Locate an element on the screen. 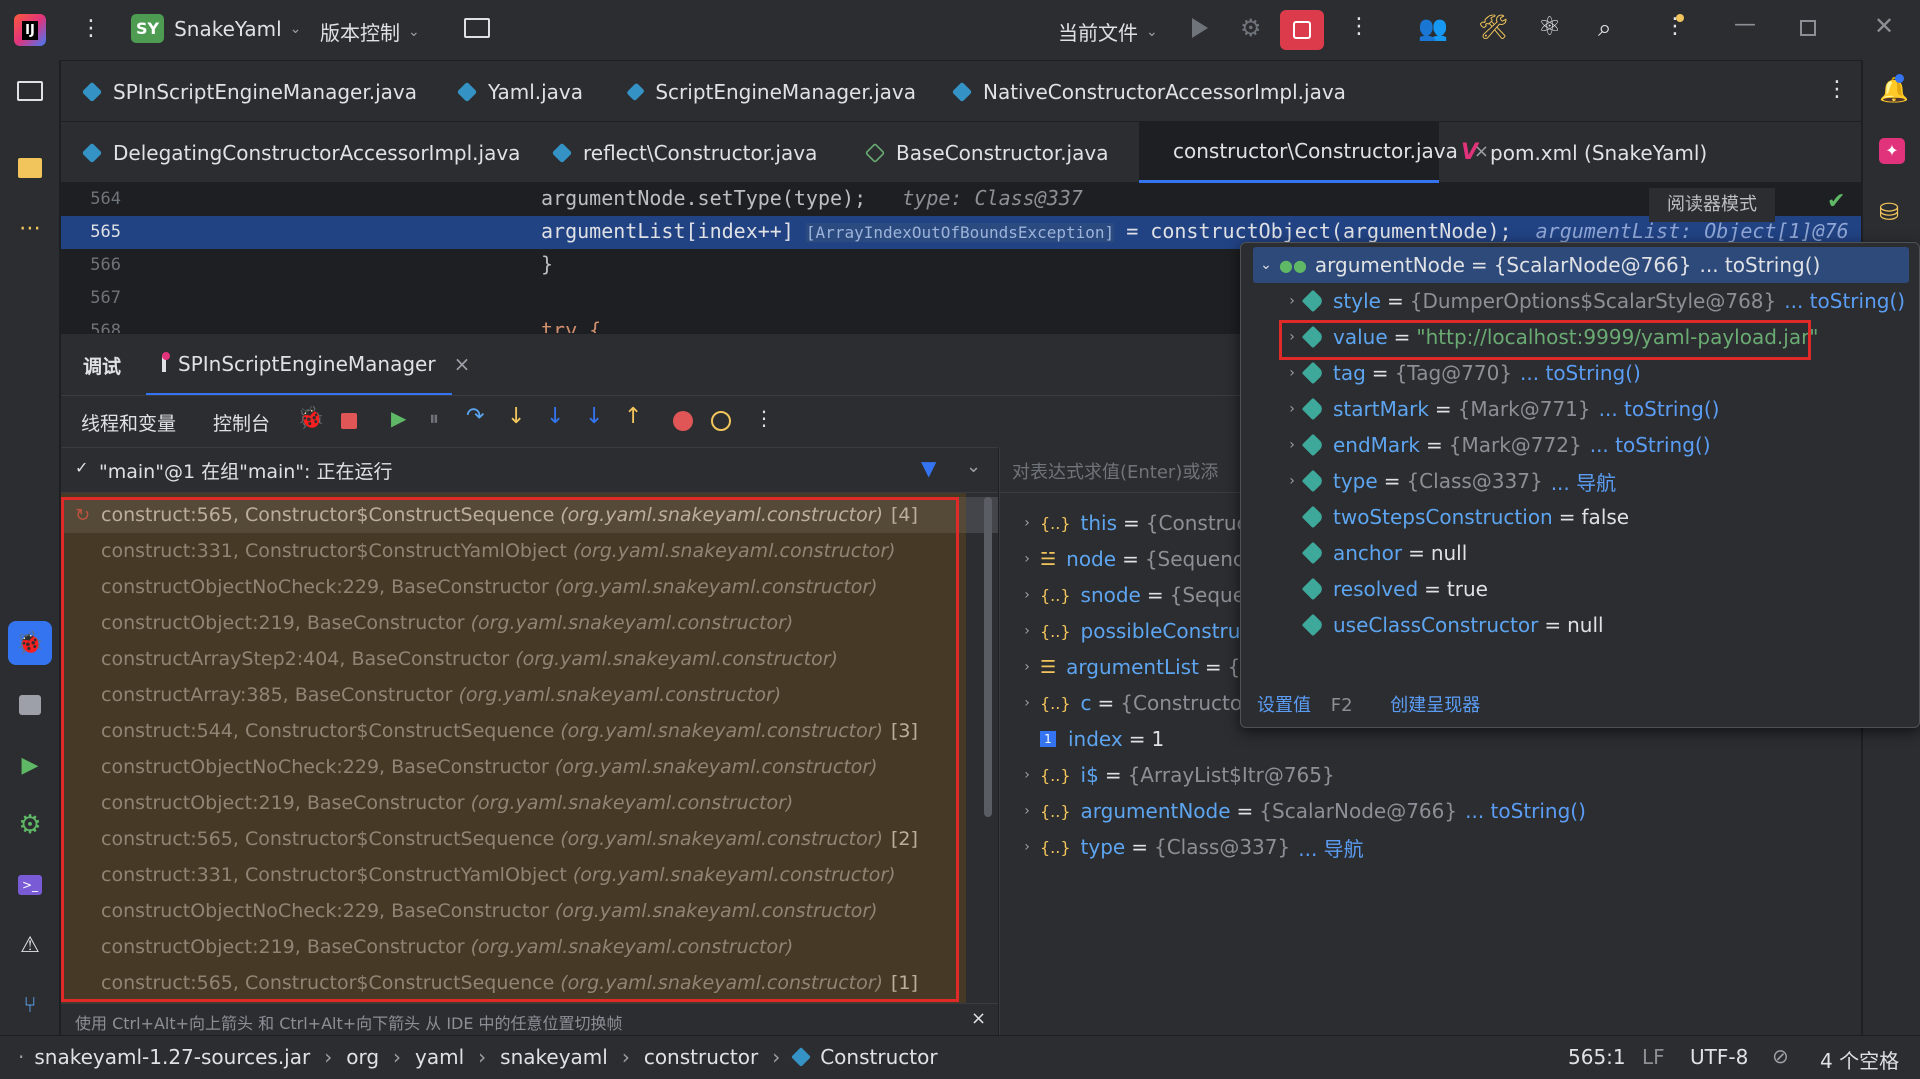  settings-updates-icon: ⋮ is located at coordinates (1675, 26).